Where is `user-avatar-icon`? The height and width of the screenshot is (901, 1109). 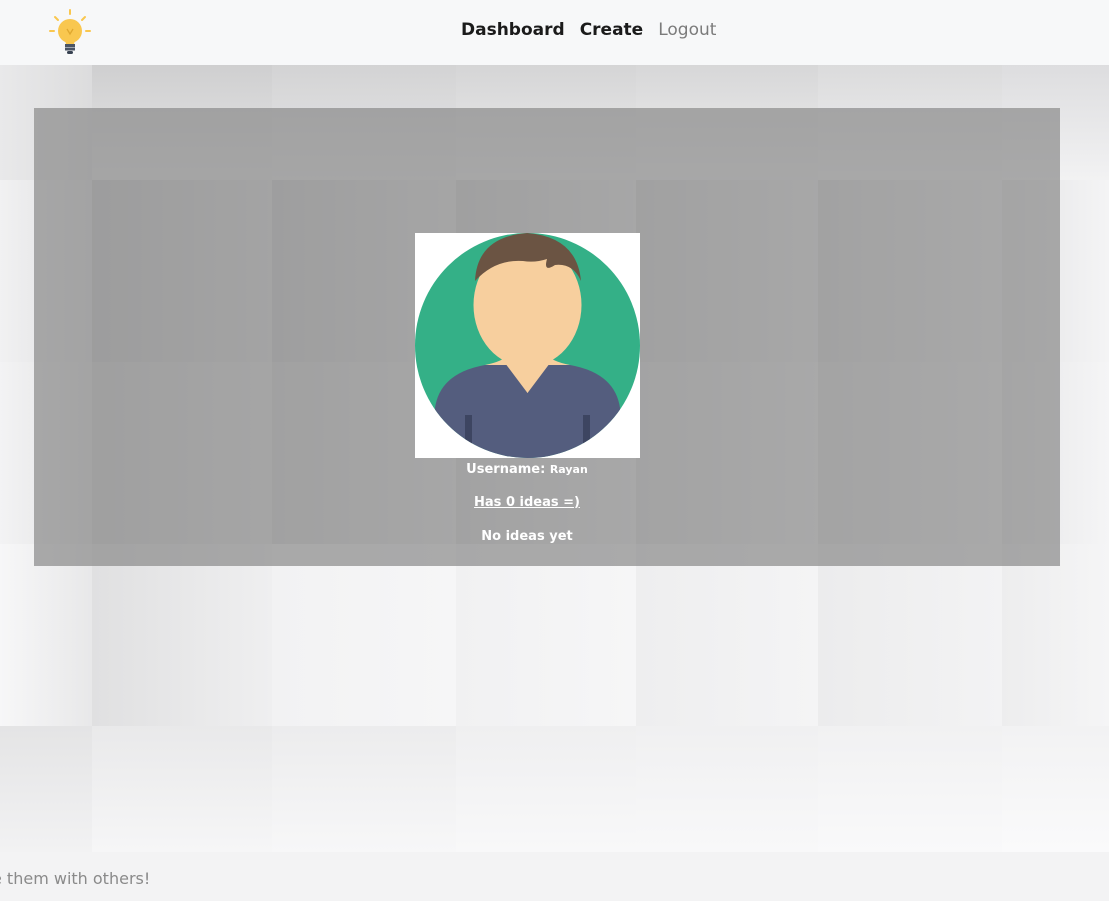
user-avatar-icon is located at coordinates (527, 345).